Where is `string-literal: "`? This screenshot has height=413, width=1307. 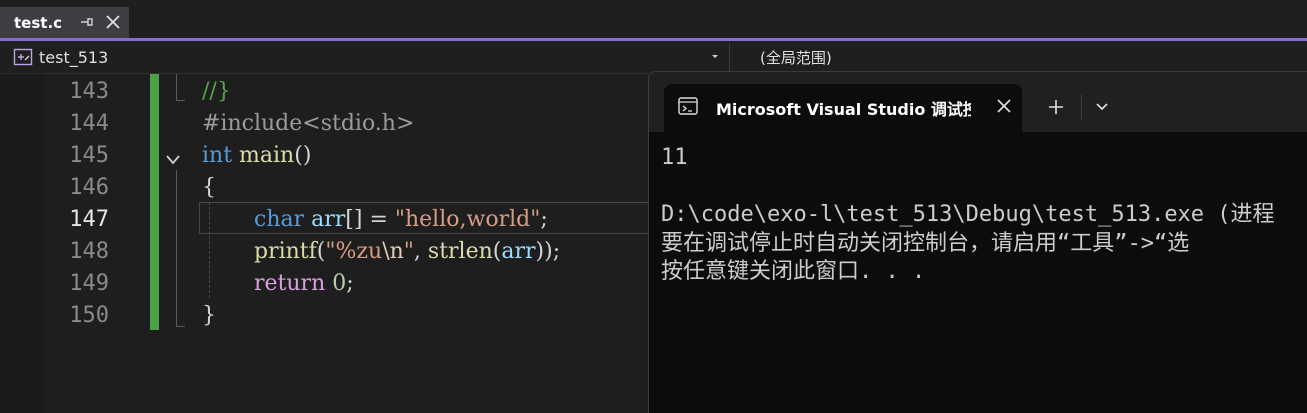 string-literal: " is located at coordinates (408, 251).